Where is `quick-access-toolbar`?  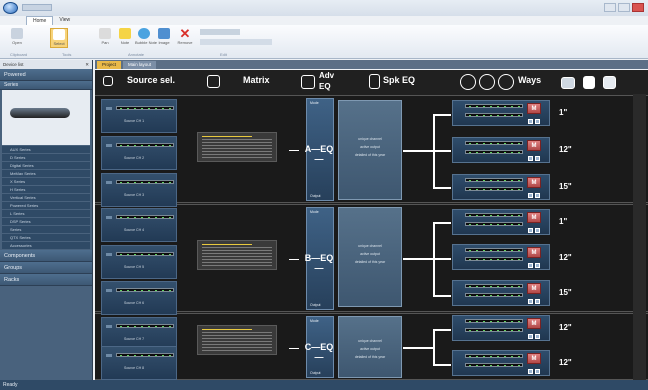
quick-access-toolbar is located at coordinates (37, 7).